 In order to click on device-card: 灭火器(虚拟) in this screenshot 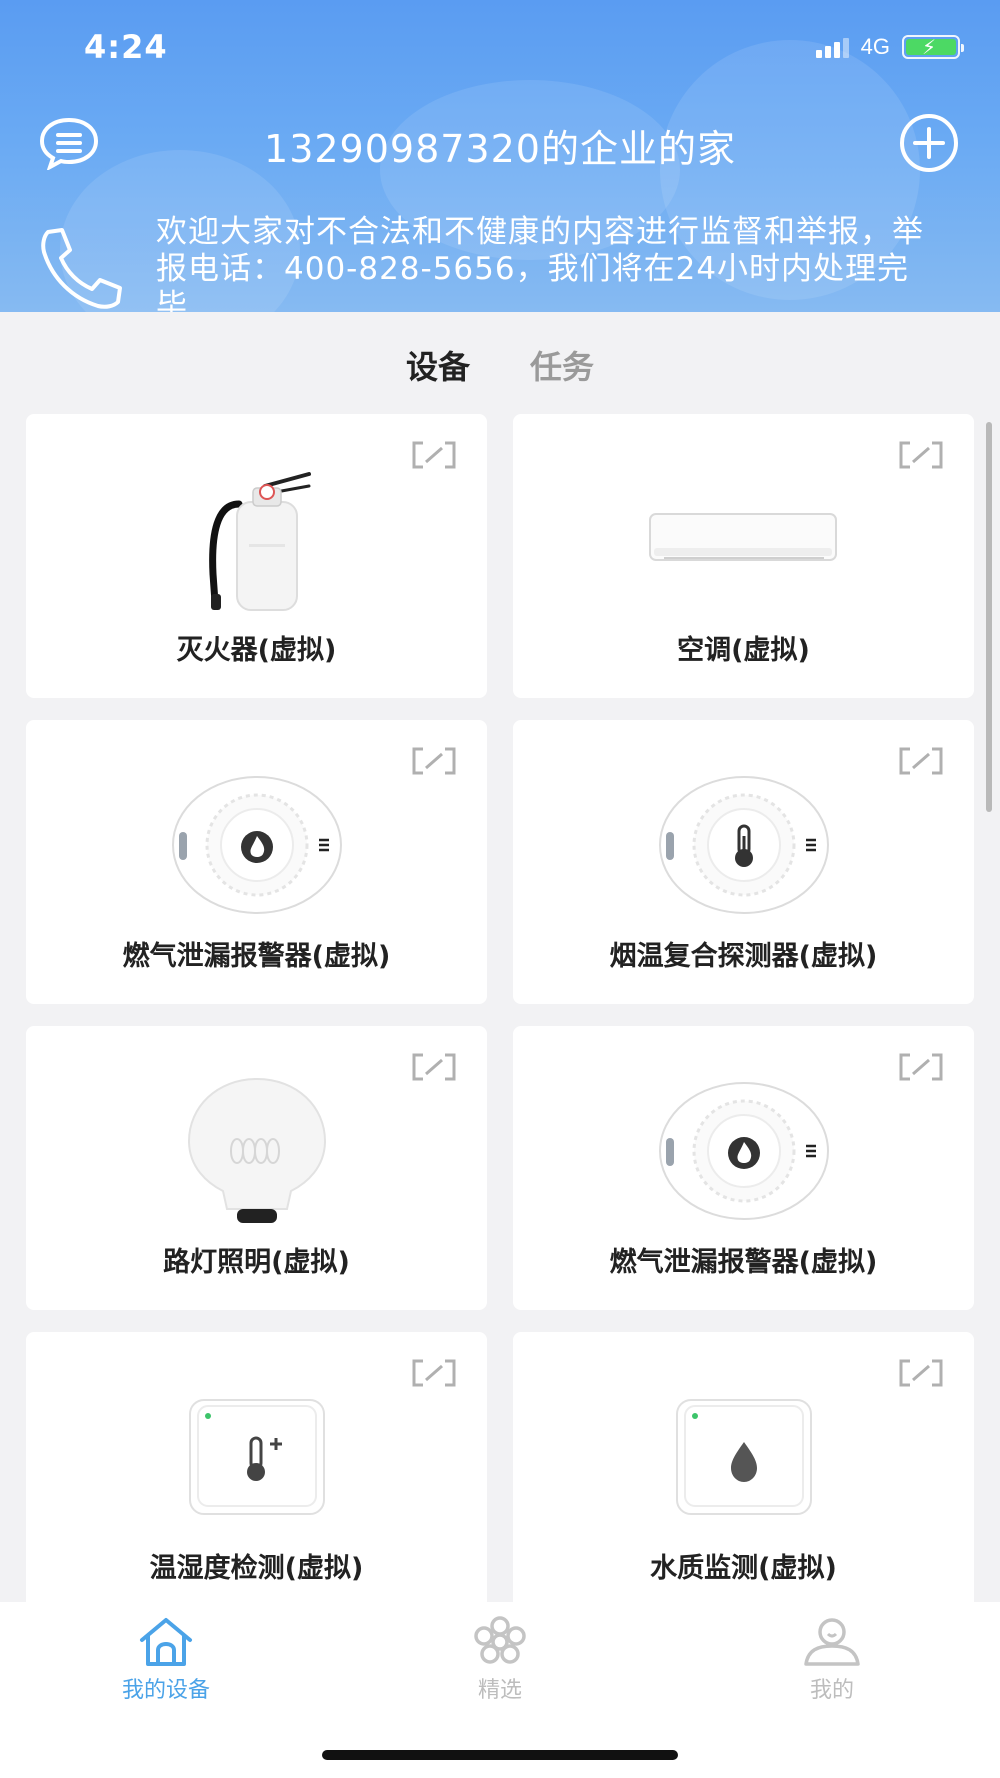, I will do `click(256, 556)`.